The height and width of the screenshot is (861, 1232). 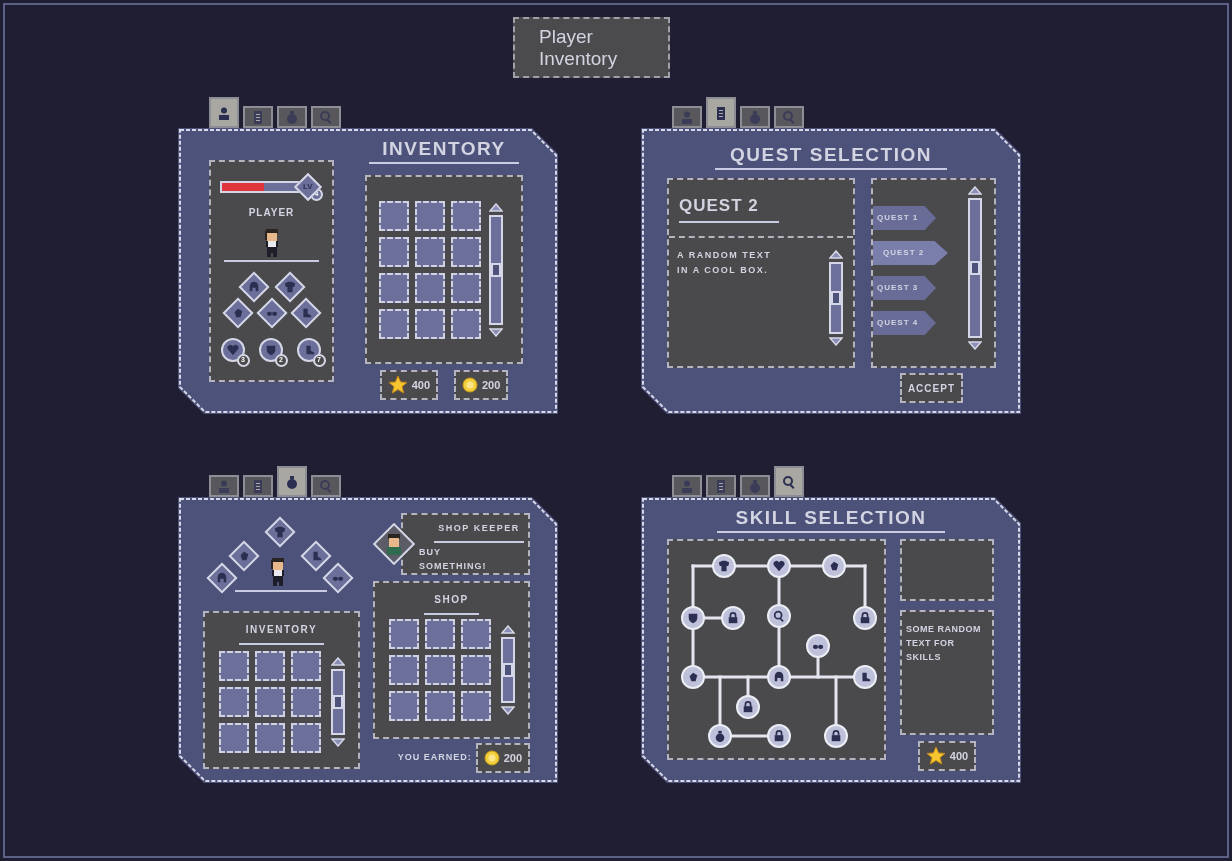 I want to click on panel-heading: QUEST SELECTION, so click(x=831, y=155).